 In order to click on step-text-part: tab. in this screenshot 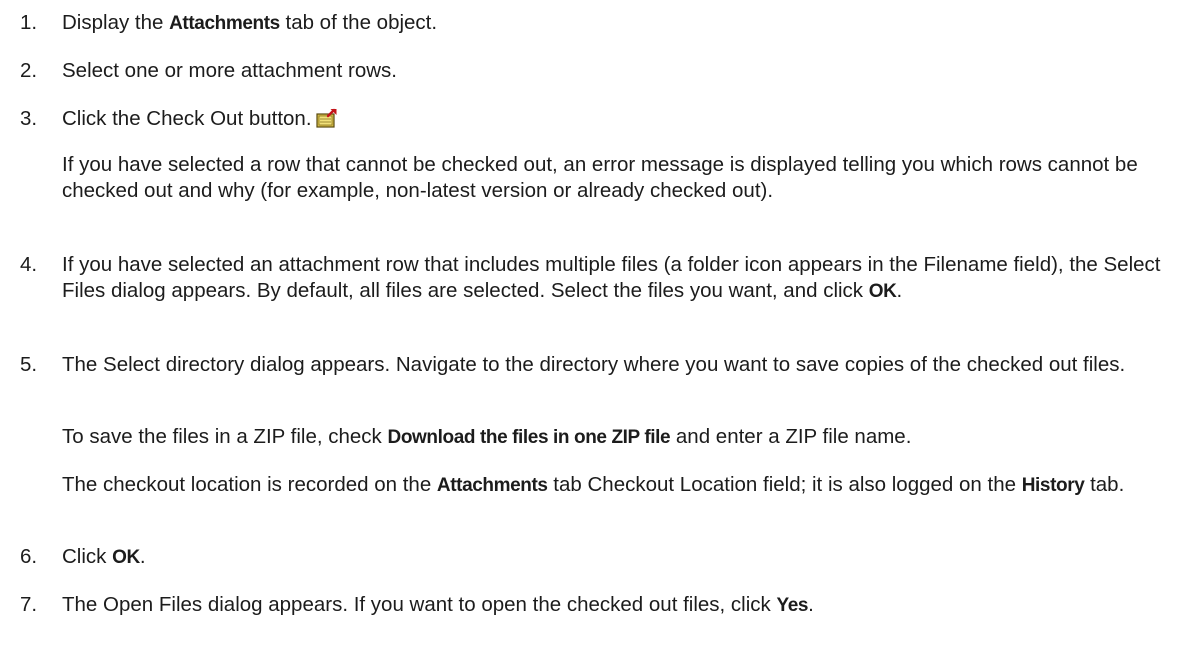, I will do `click(1104, 484)`.